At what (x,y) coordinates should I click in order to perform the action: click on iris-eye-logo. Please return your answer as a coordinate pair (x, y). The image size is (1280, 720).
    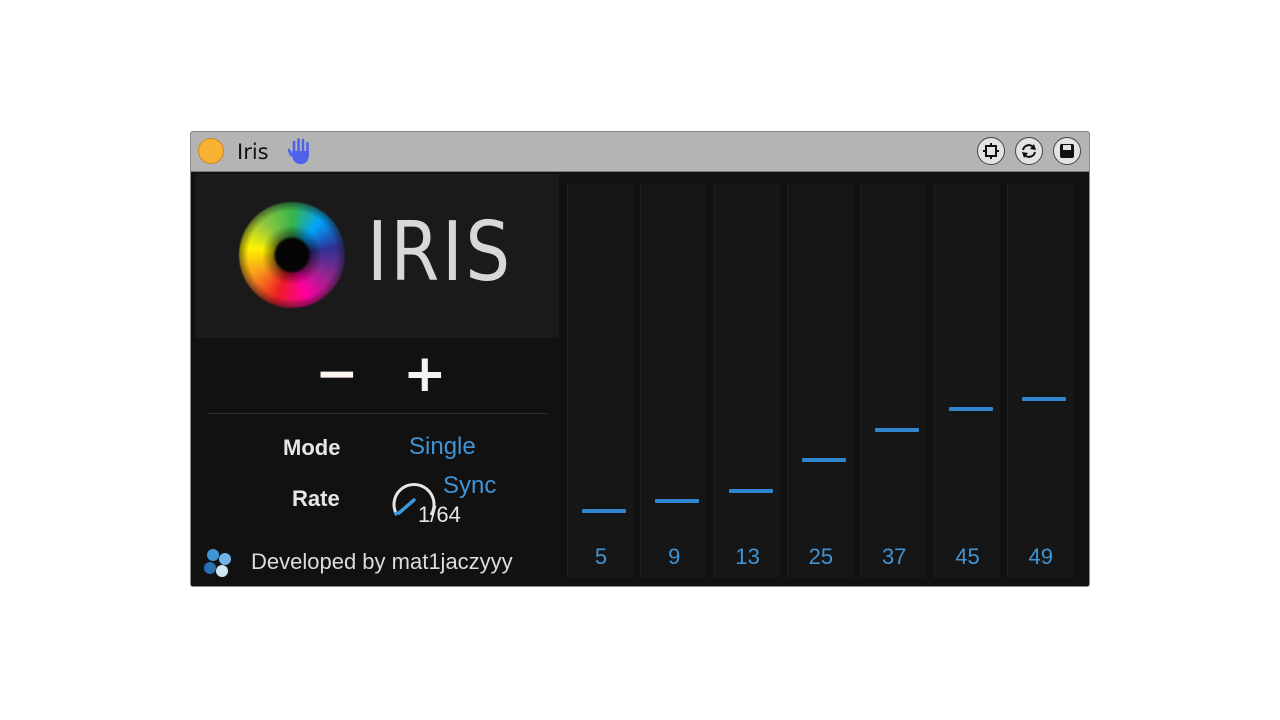
    Looking at the image, I should click on (292, 255).